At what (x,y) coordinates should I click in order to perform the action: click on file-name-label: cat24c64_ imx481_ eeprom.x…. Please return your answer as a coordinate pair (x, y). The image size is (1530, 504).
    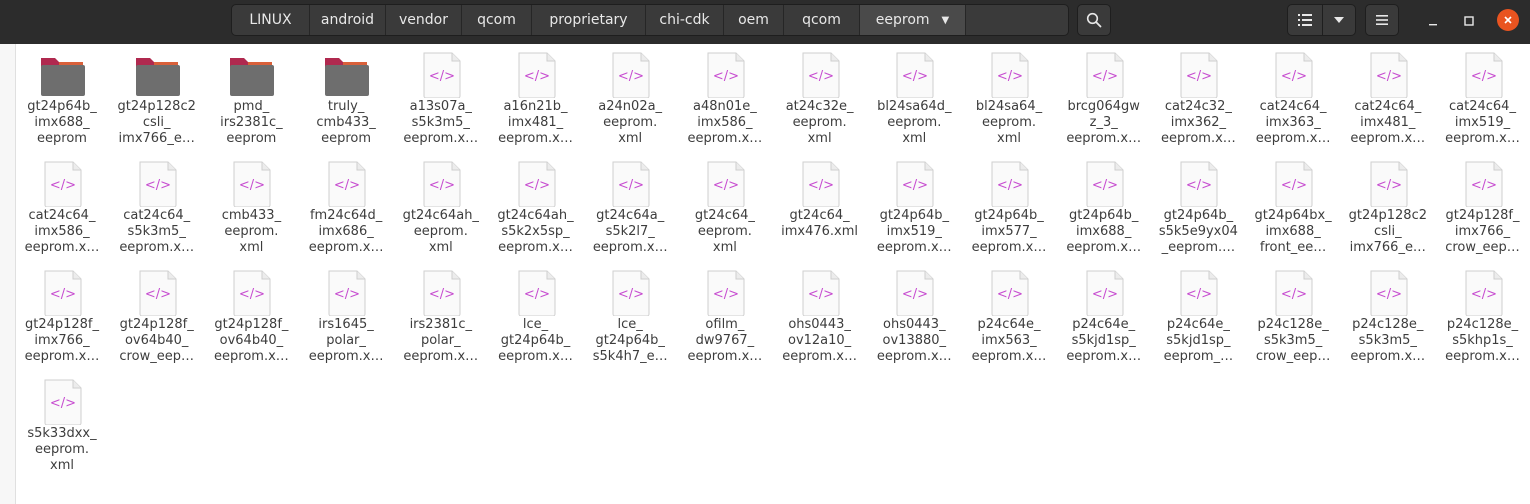
    Looking at the image, I should click on (1388, 123).